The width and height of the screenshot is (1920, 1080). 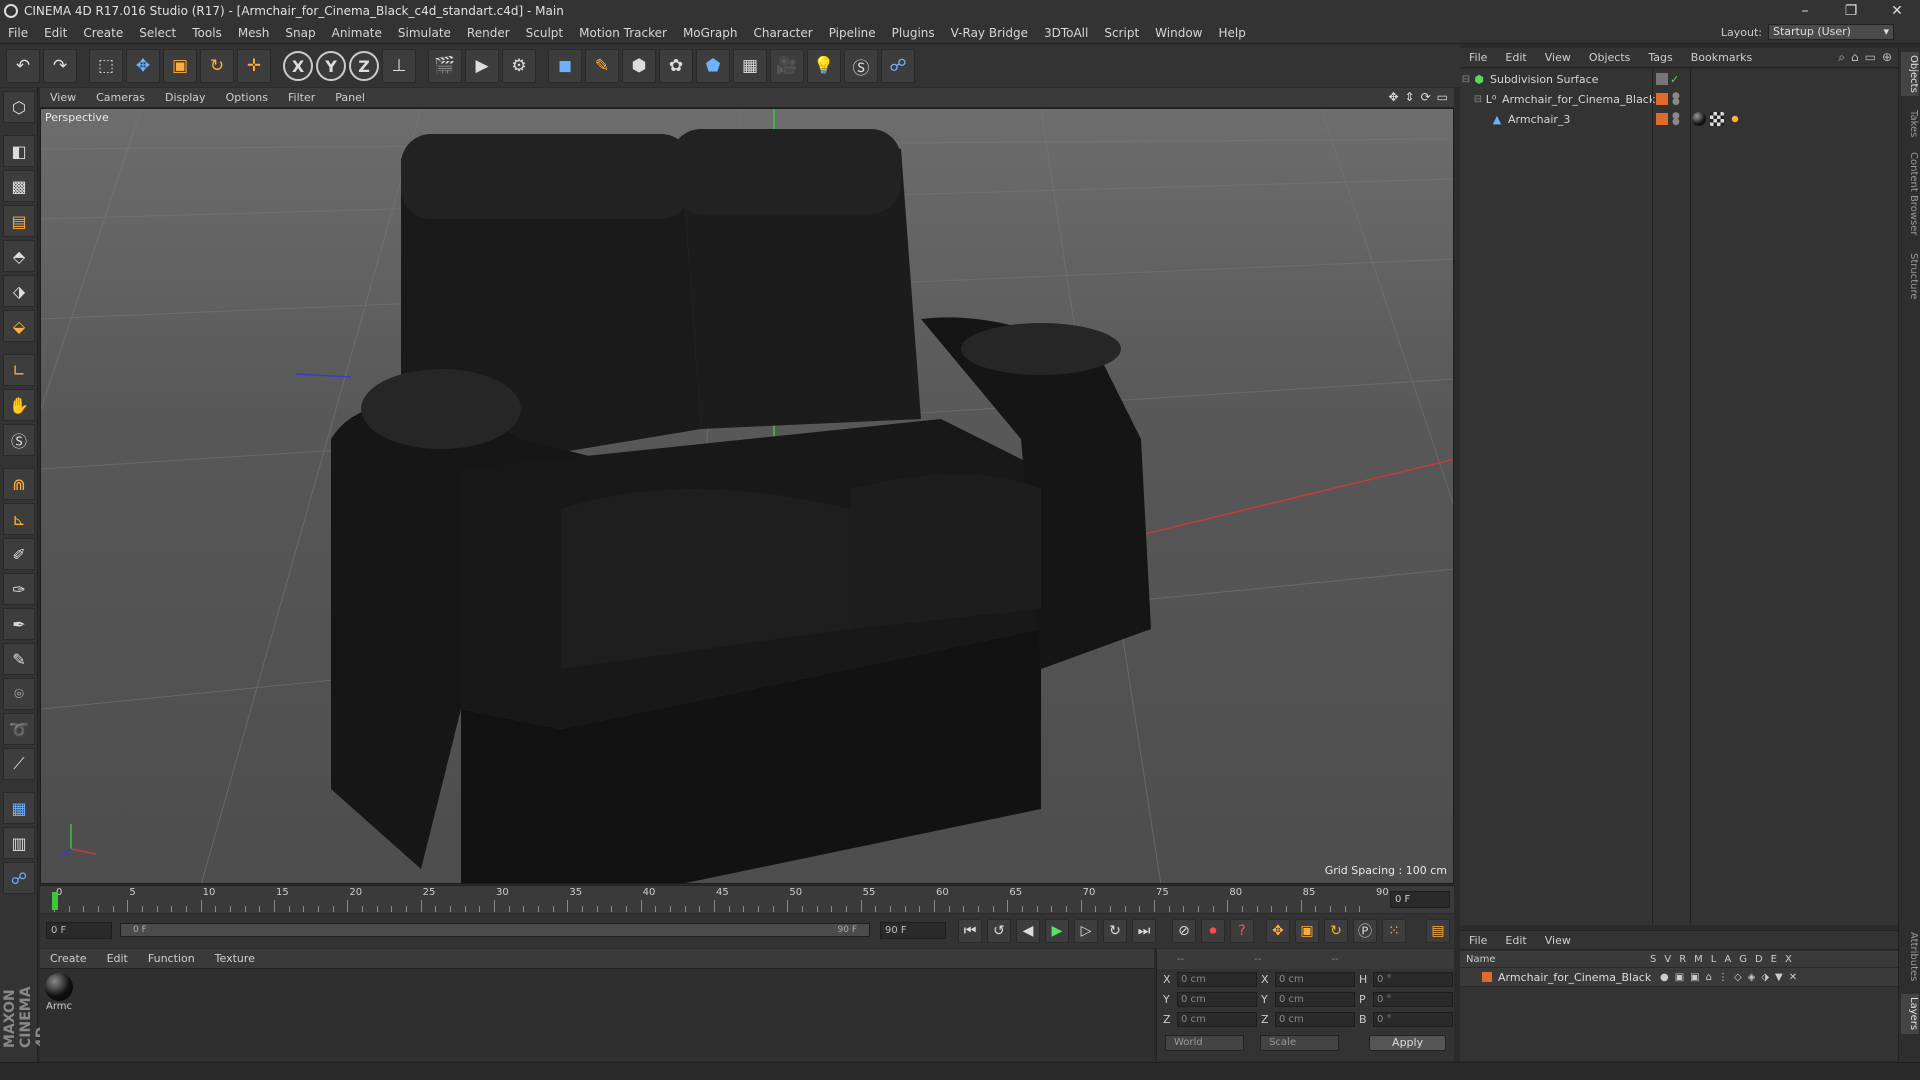 What do you see at coordinates (235, 958) in the screenshot?
I see `material-menu-texture: Texture` at bounding box center [235, 958].